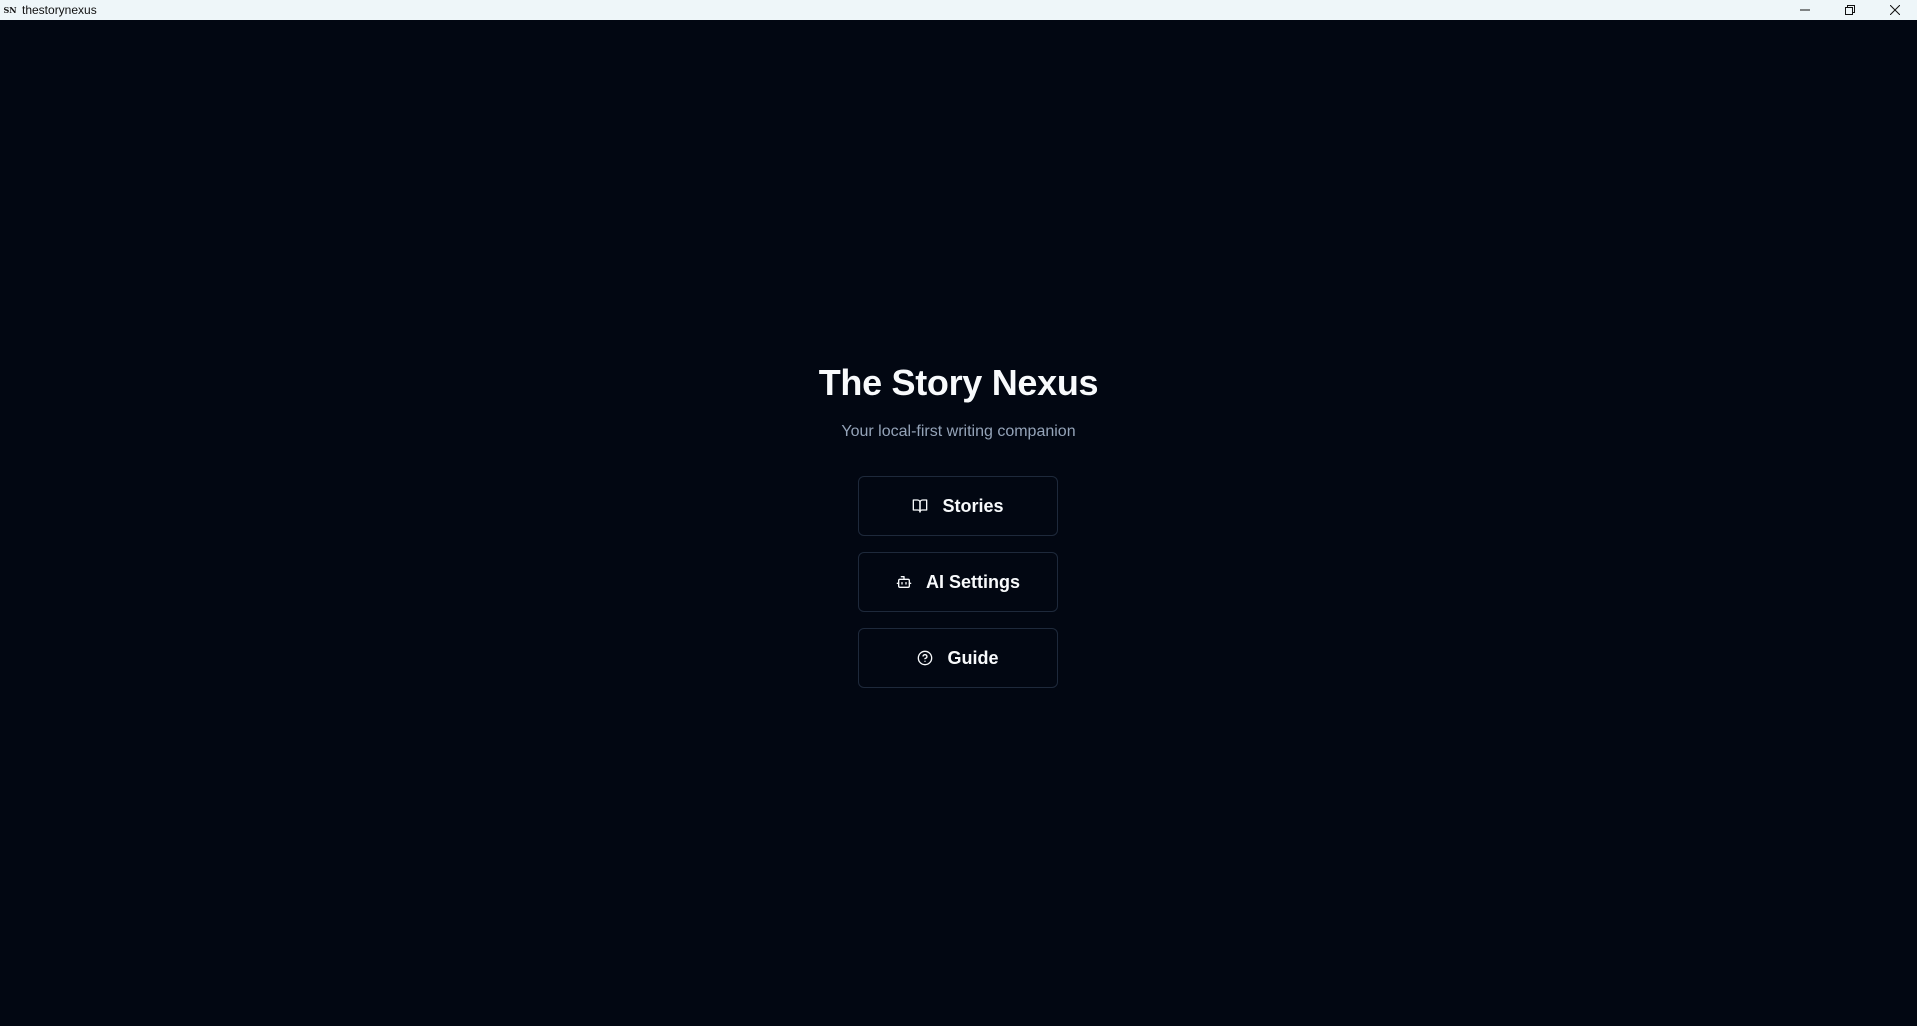 The width and height of the screenshot is (1917, 1026). I want to click on page-subtitle: Your local-first writing companion, so click(958, 431).